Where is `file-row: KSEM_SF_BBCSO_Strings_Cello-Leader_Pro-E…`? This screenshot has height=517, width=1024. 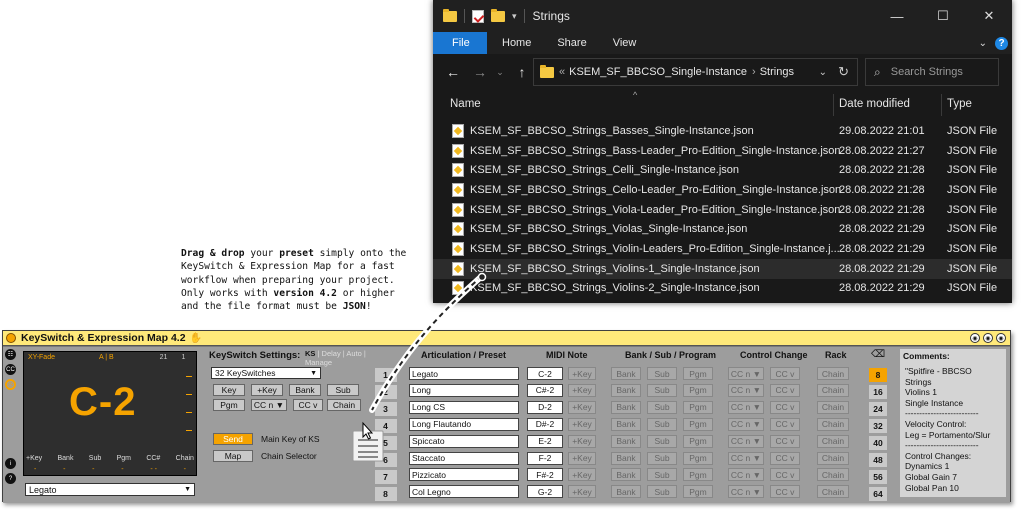
file-row: KSEM_SF_BBCSO_Strings_Cello-Leader_Pro-E… is located at coordinates (722, 190).